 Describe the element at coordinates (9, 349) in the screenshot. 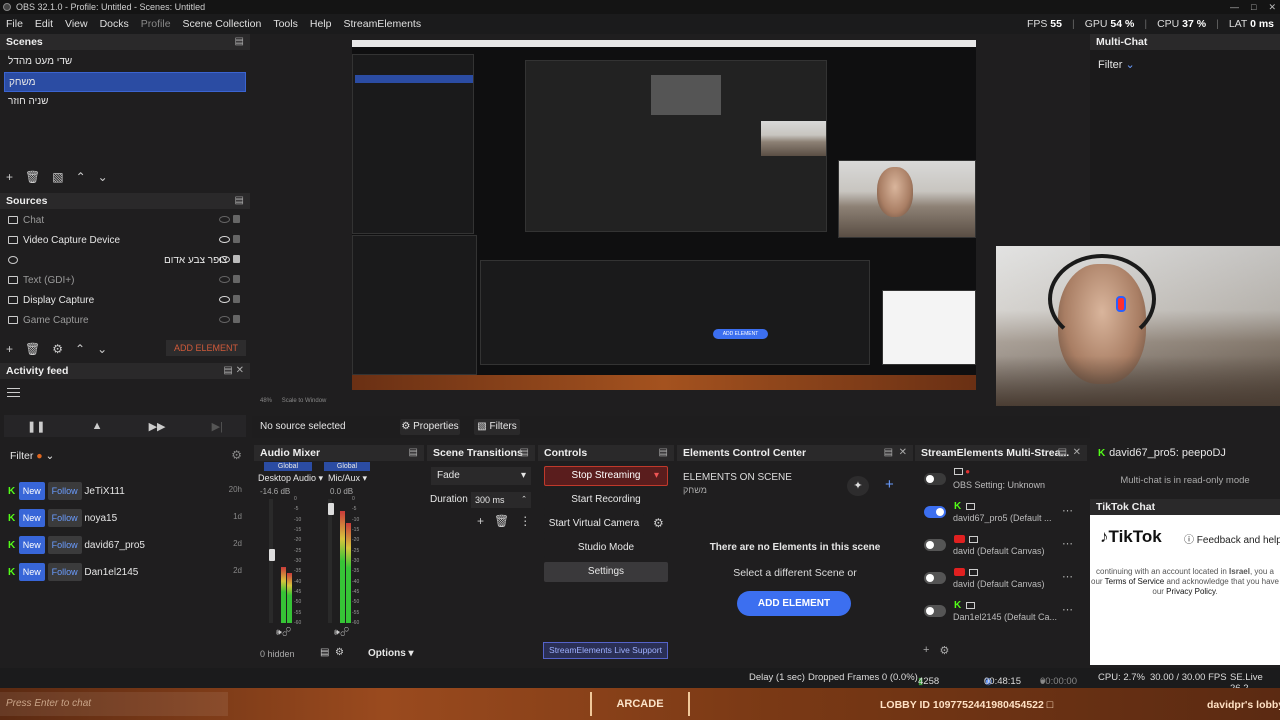

I see `add-source-icon: +` at that location.